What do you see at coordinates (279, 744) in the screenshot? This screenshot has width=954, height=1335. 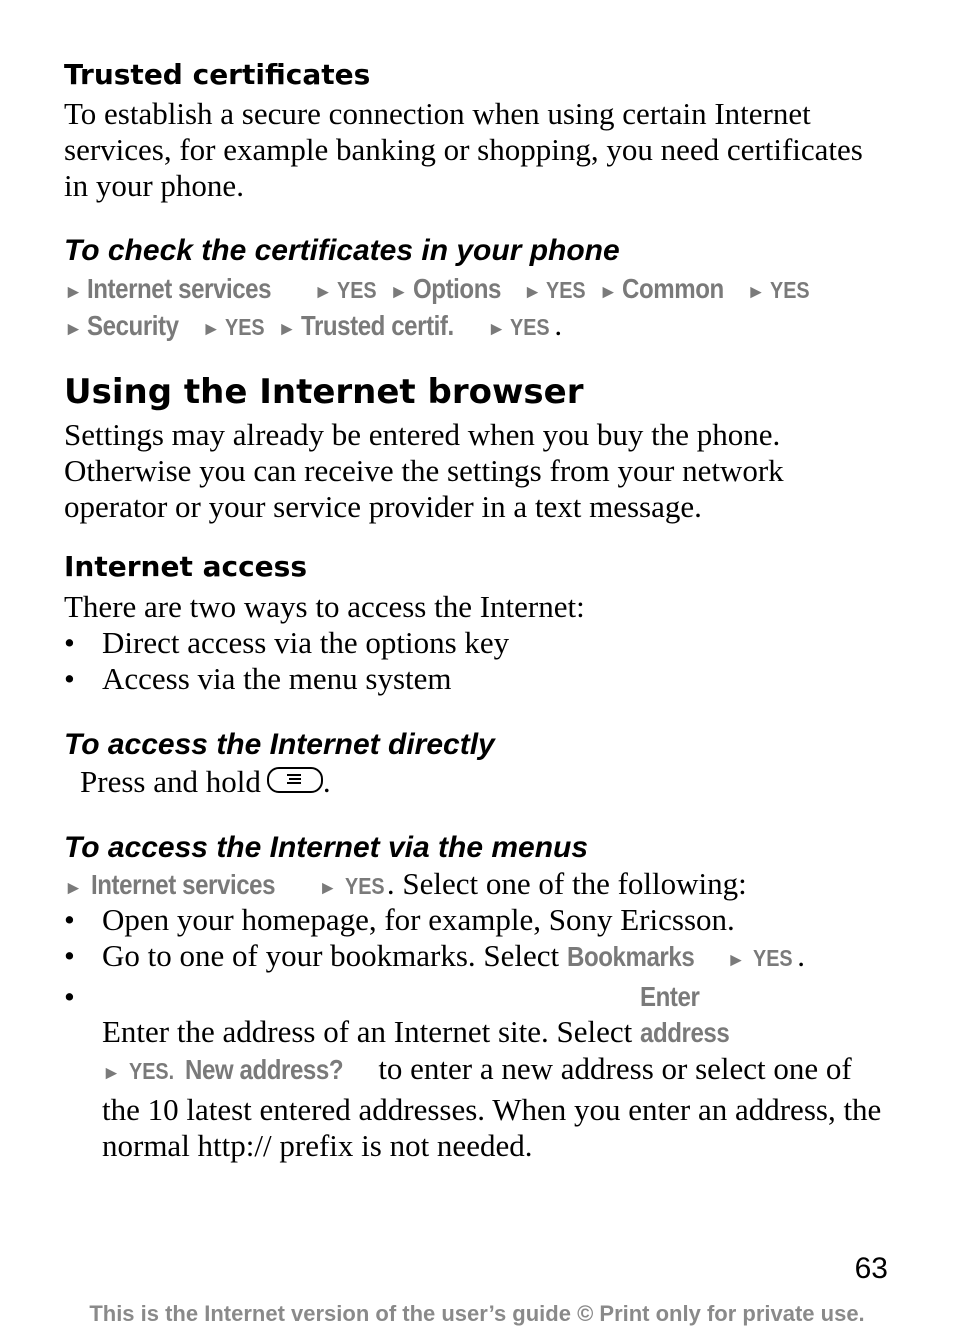 I see `heading-access-directly: To access the Internet directly` at bounding box center [279, 744].